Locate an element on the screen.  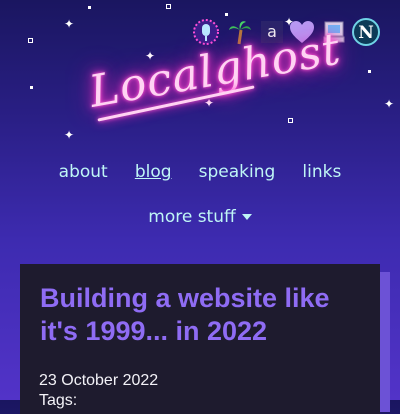
main-nav: about blog speaking links is located at coordinates (200, 172).